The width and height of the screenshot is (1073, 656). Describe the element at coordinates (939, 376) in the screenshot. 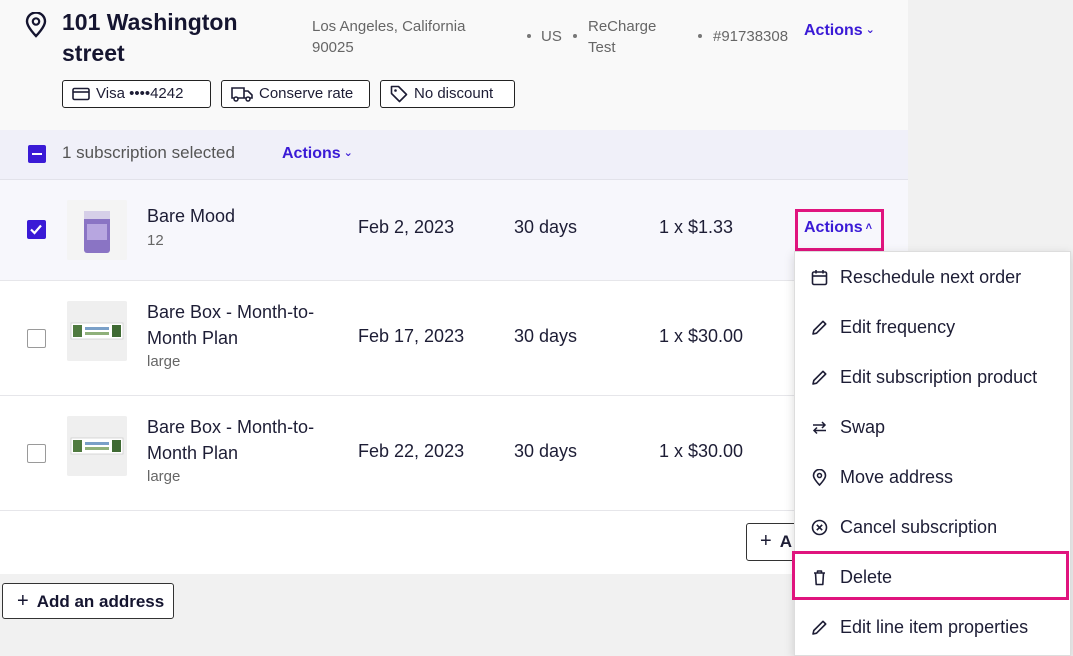

I see `menu-item-label: Edit subscription product` at that location.